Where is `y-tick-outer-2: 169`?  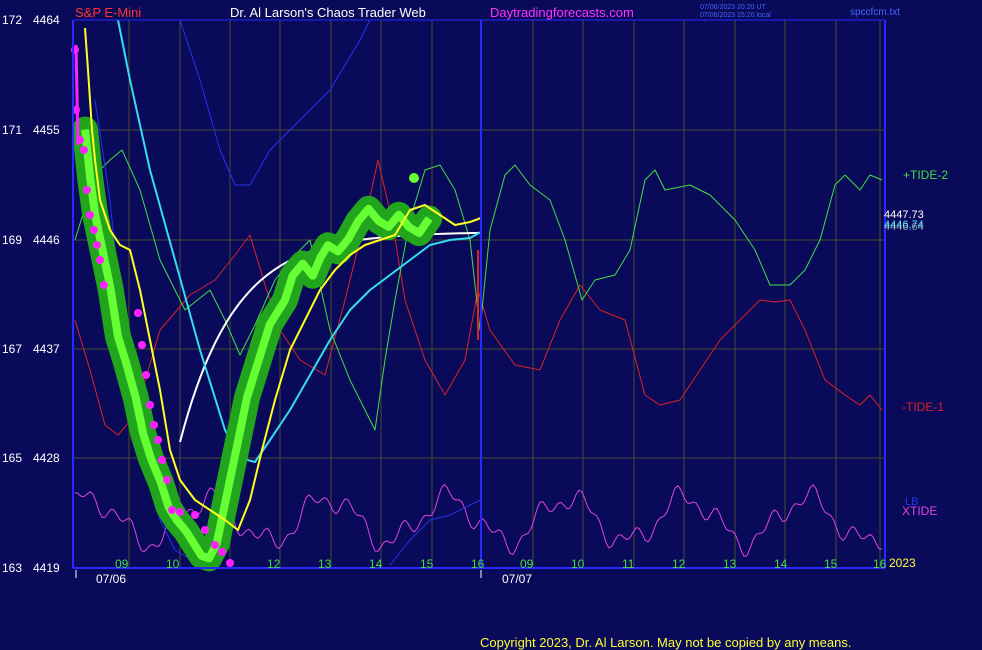
y-tick-outer-2: 169 is located at coordinates (12, 240).